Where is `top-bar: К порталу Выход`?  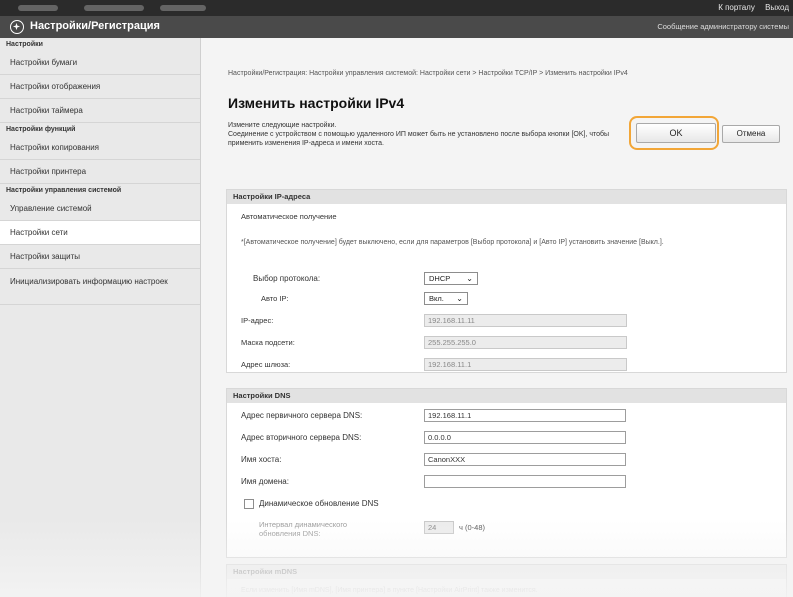
top-bar: К порталу Выход is located at coordinates (396, 8).